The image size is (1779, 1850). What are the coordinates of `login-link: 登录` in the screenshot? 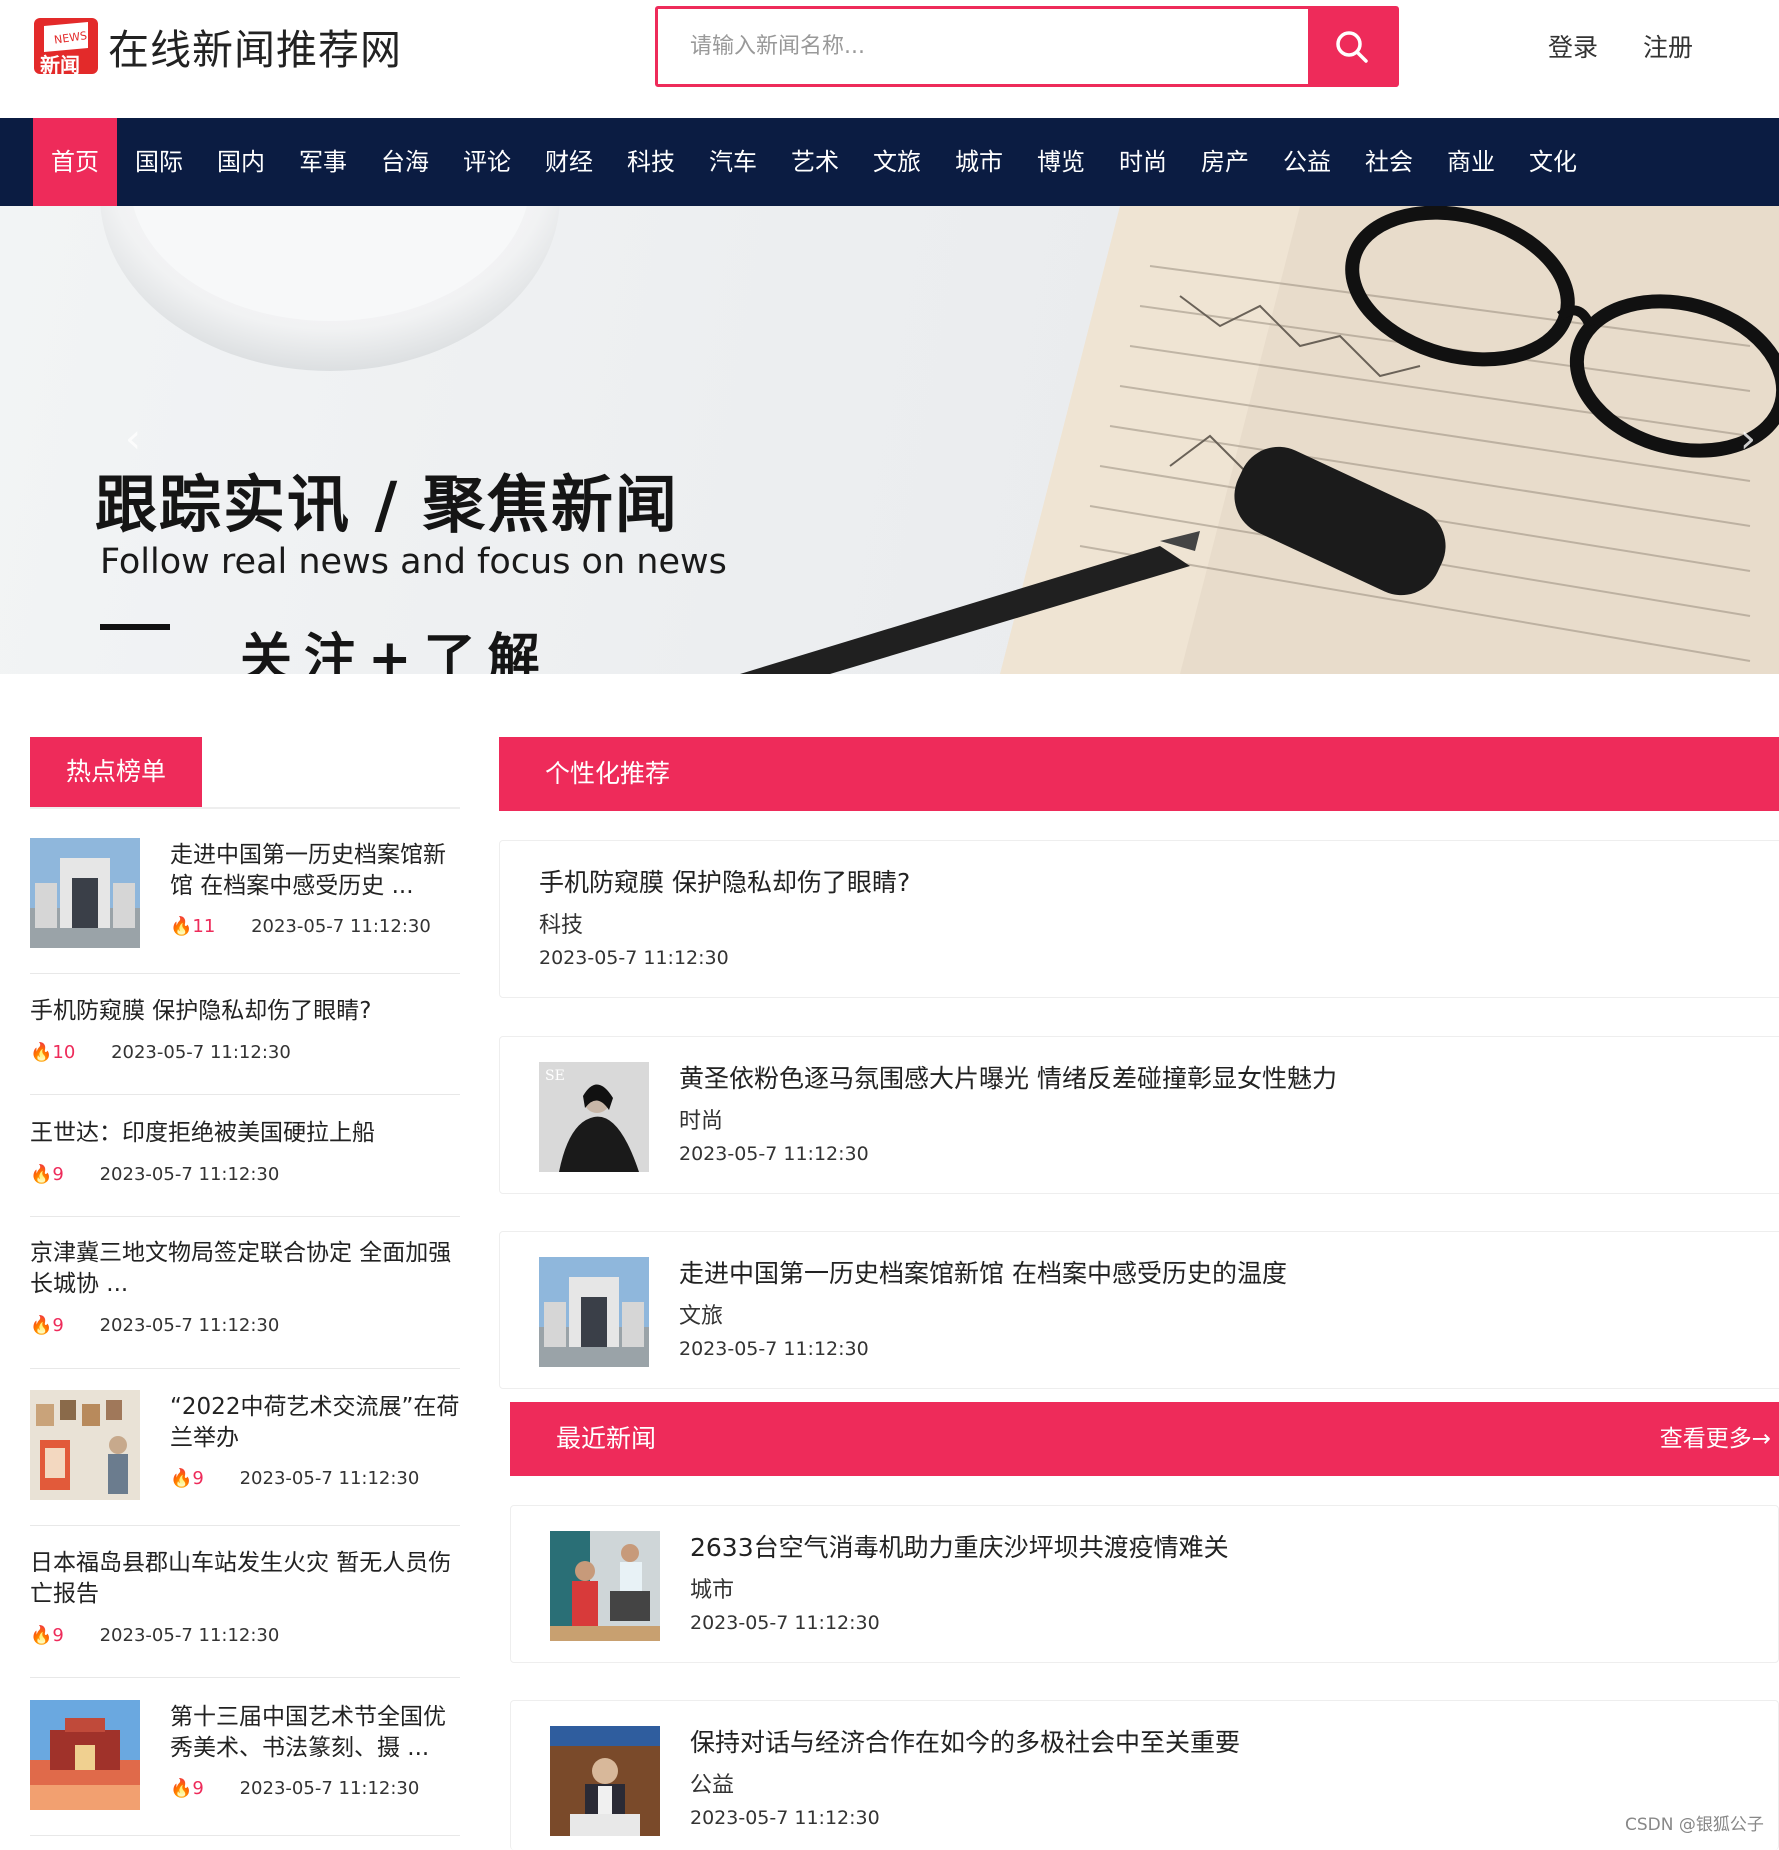 It's located at (1573, 46).